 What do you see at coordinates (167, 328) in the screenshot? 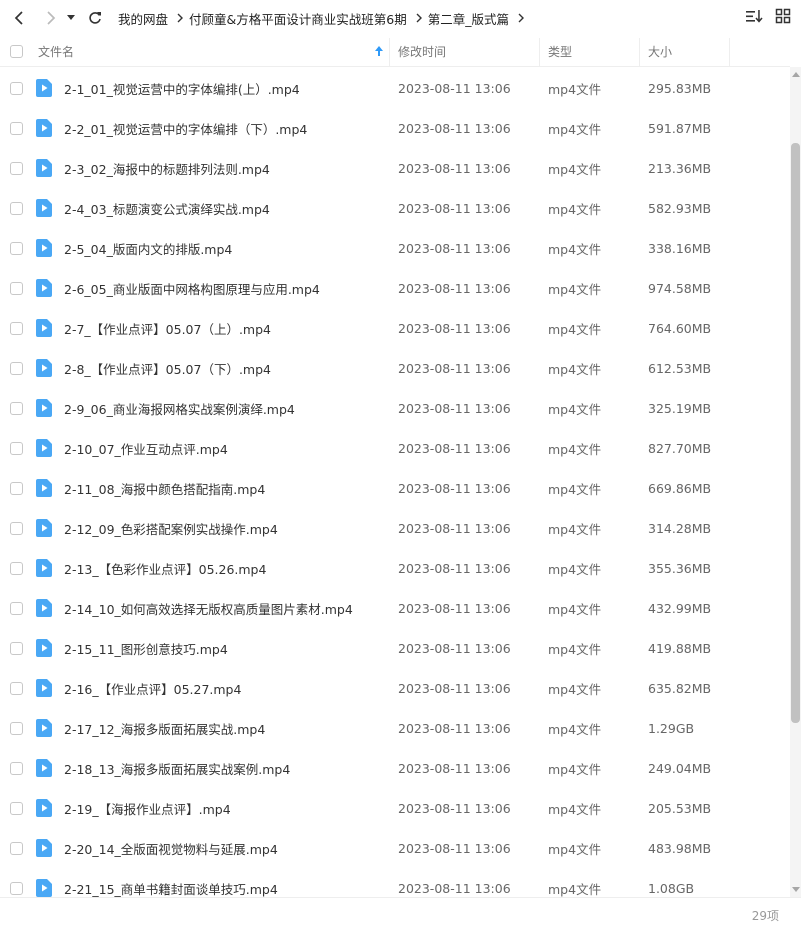
I see `file-name: 2-7_【作业点评】05.07（上）.mp4` at bounding box center [167, 328].